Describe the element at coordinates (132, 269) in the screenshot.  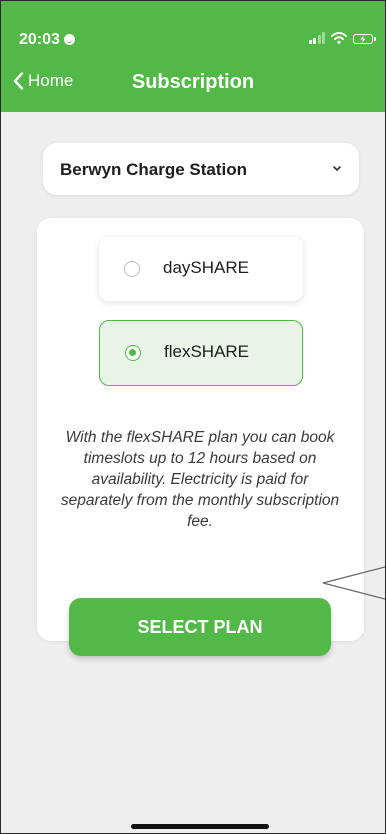
I see `radio-unselected-icon` at that location.